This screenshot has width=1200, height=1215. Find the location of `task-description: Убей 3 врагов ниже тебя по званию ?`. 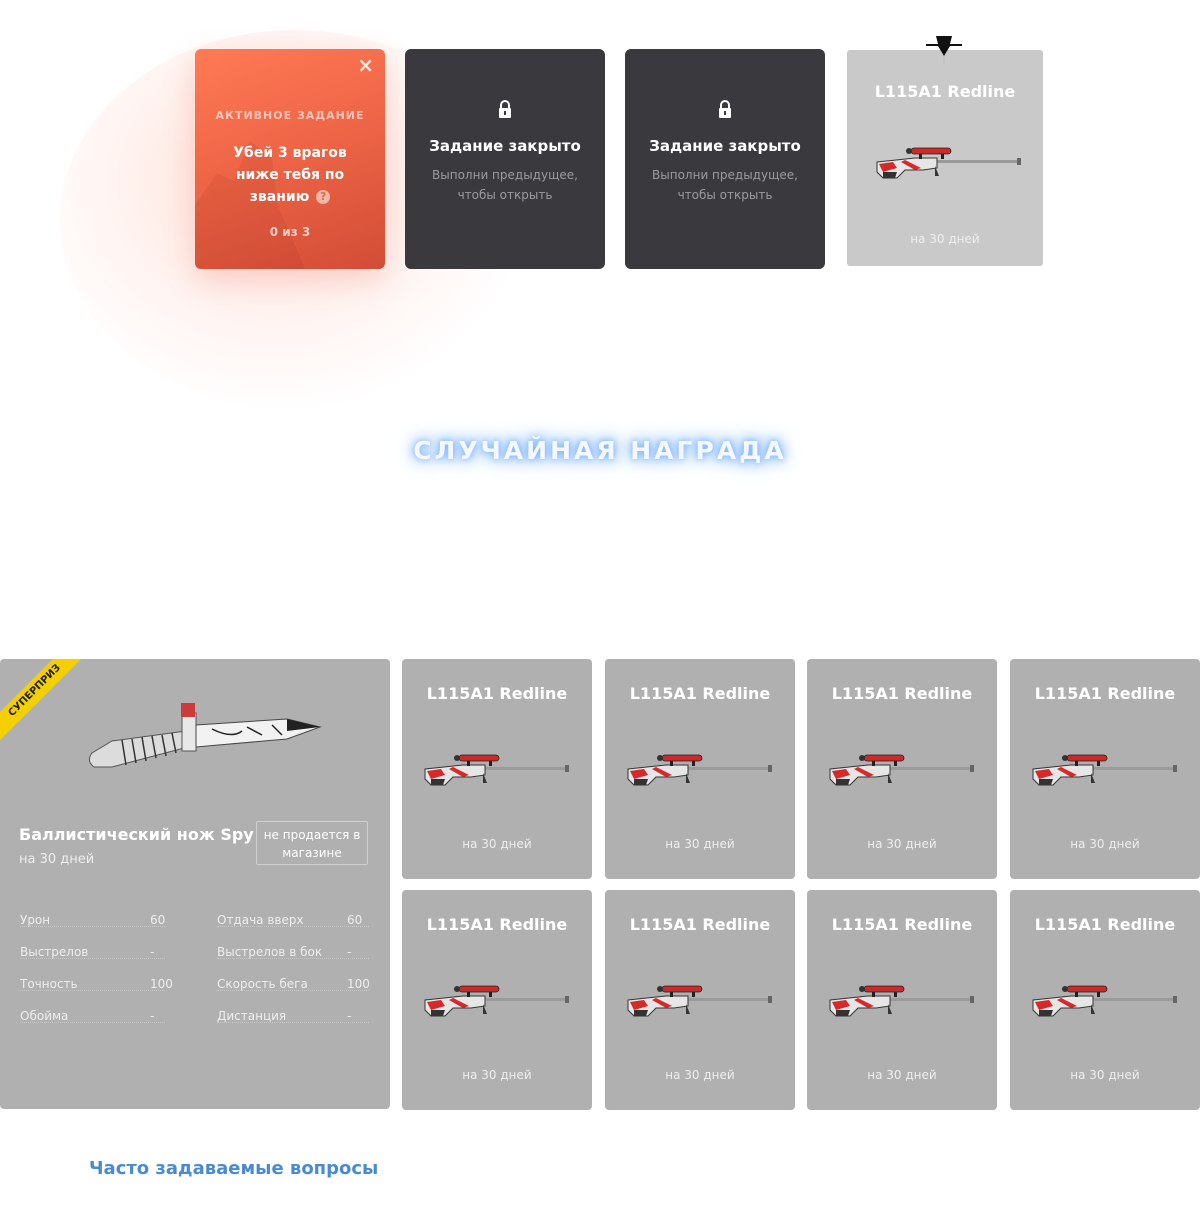

task-description: Убей 3 врагов ниже тебя по званию ? is located at coordinates (290, 175).